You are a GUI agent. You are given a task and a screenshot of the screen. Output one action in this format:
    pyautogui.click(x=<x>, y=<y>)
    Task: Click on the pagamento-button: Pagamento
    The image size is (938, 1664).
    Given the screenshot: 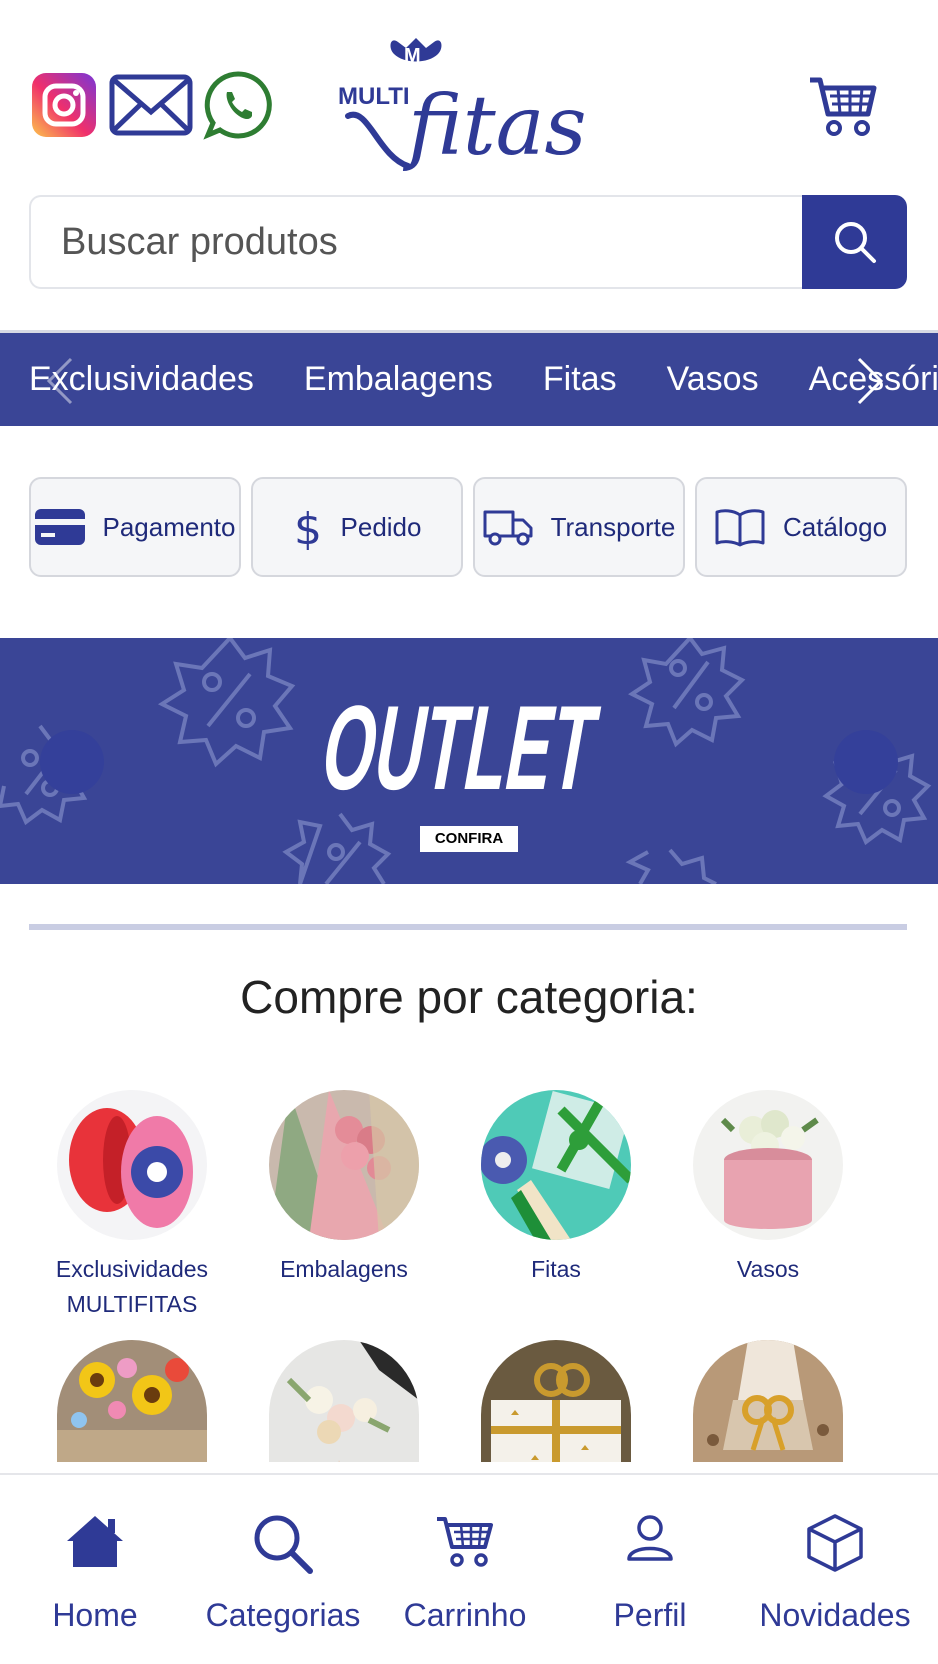 What is the action you would take?
    pyautogui.click(x=135, y=527)
    